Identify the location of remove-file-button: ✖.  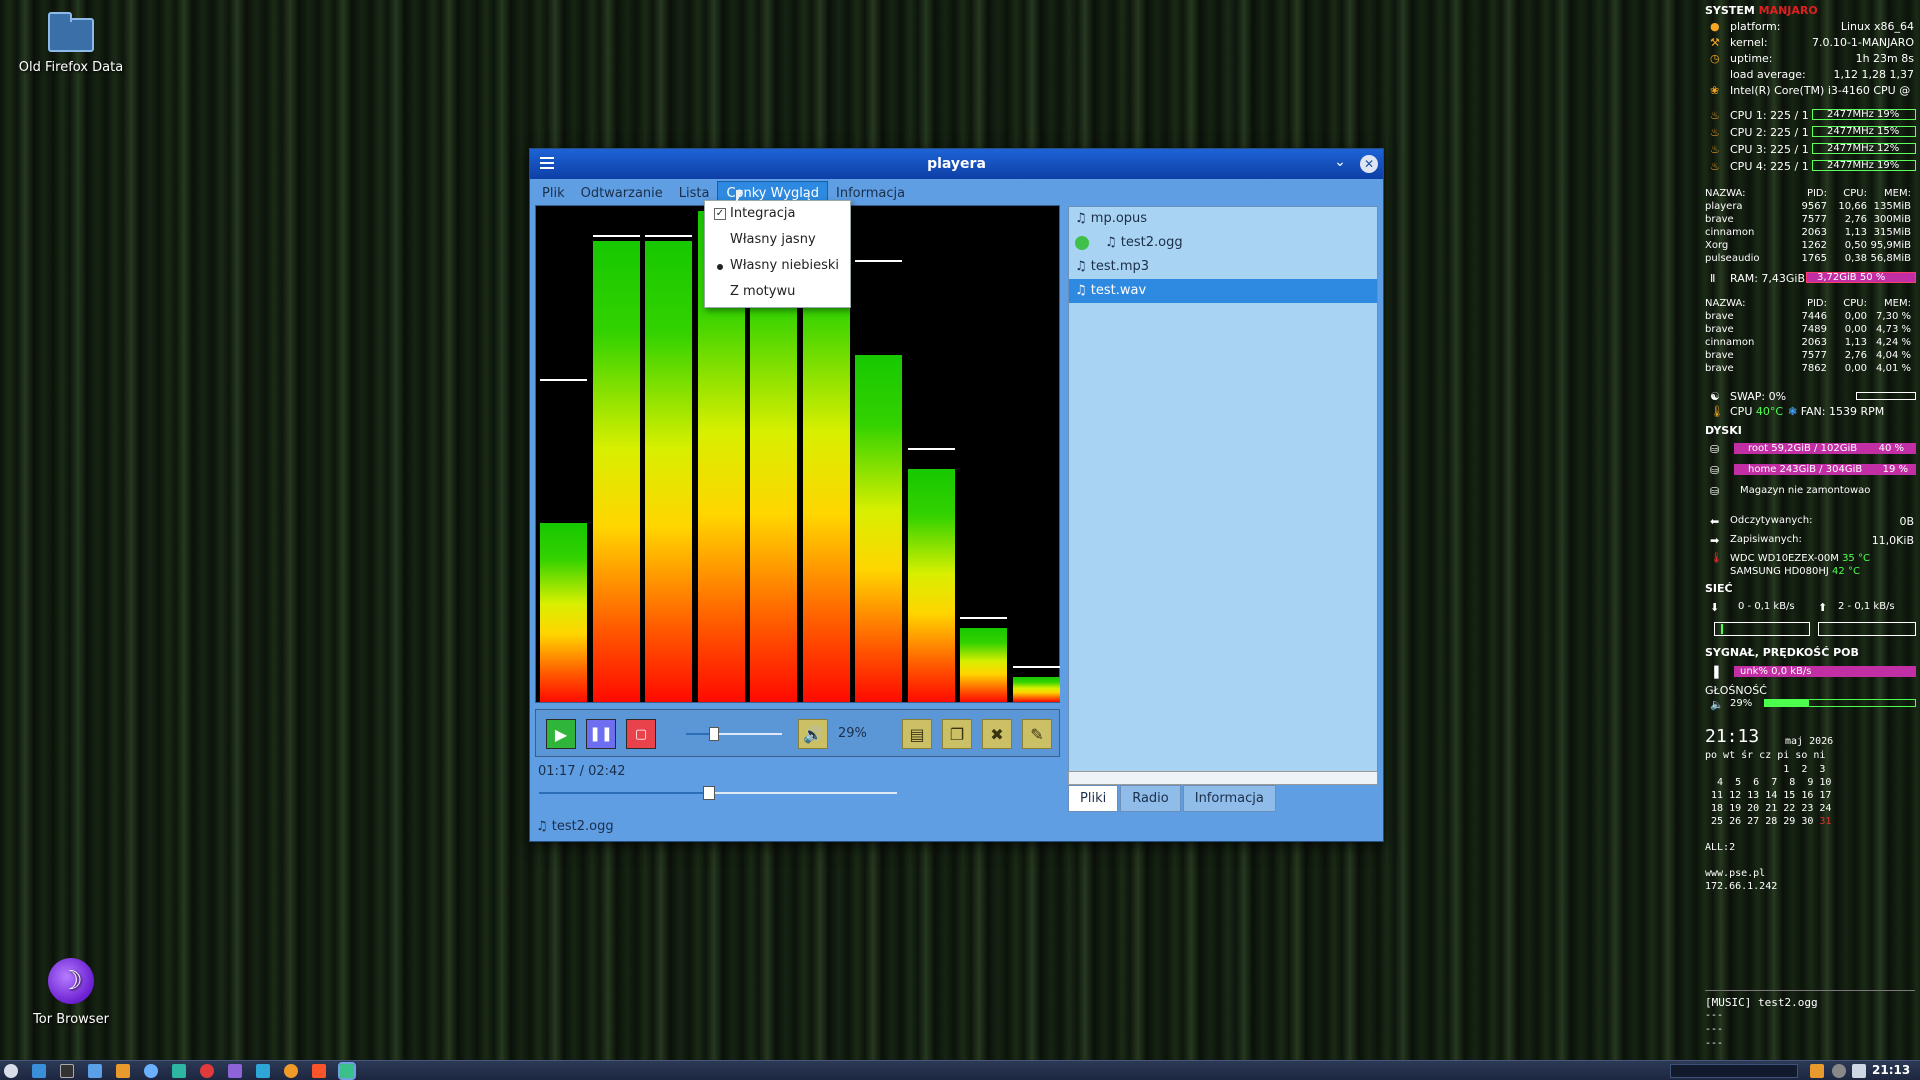
(997, 734).